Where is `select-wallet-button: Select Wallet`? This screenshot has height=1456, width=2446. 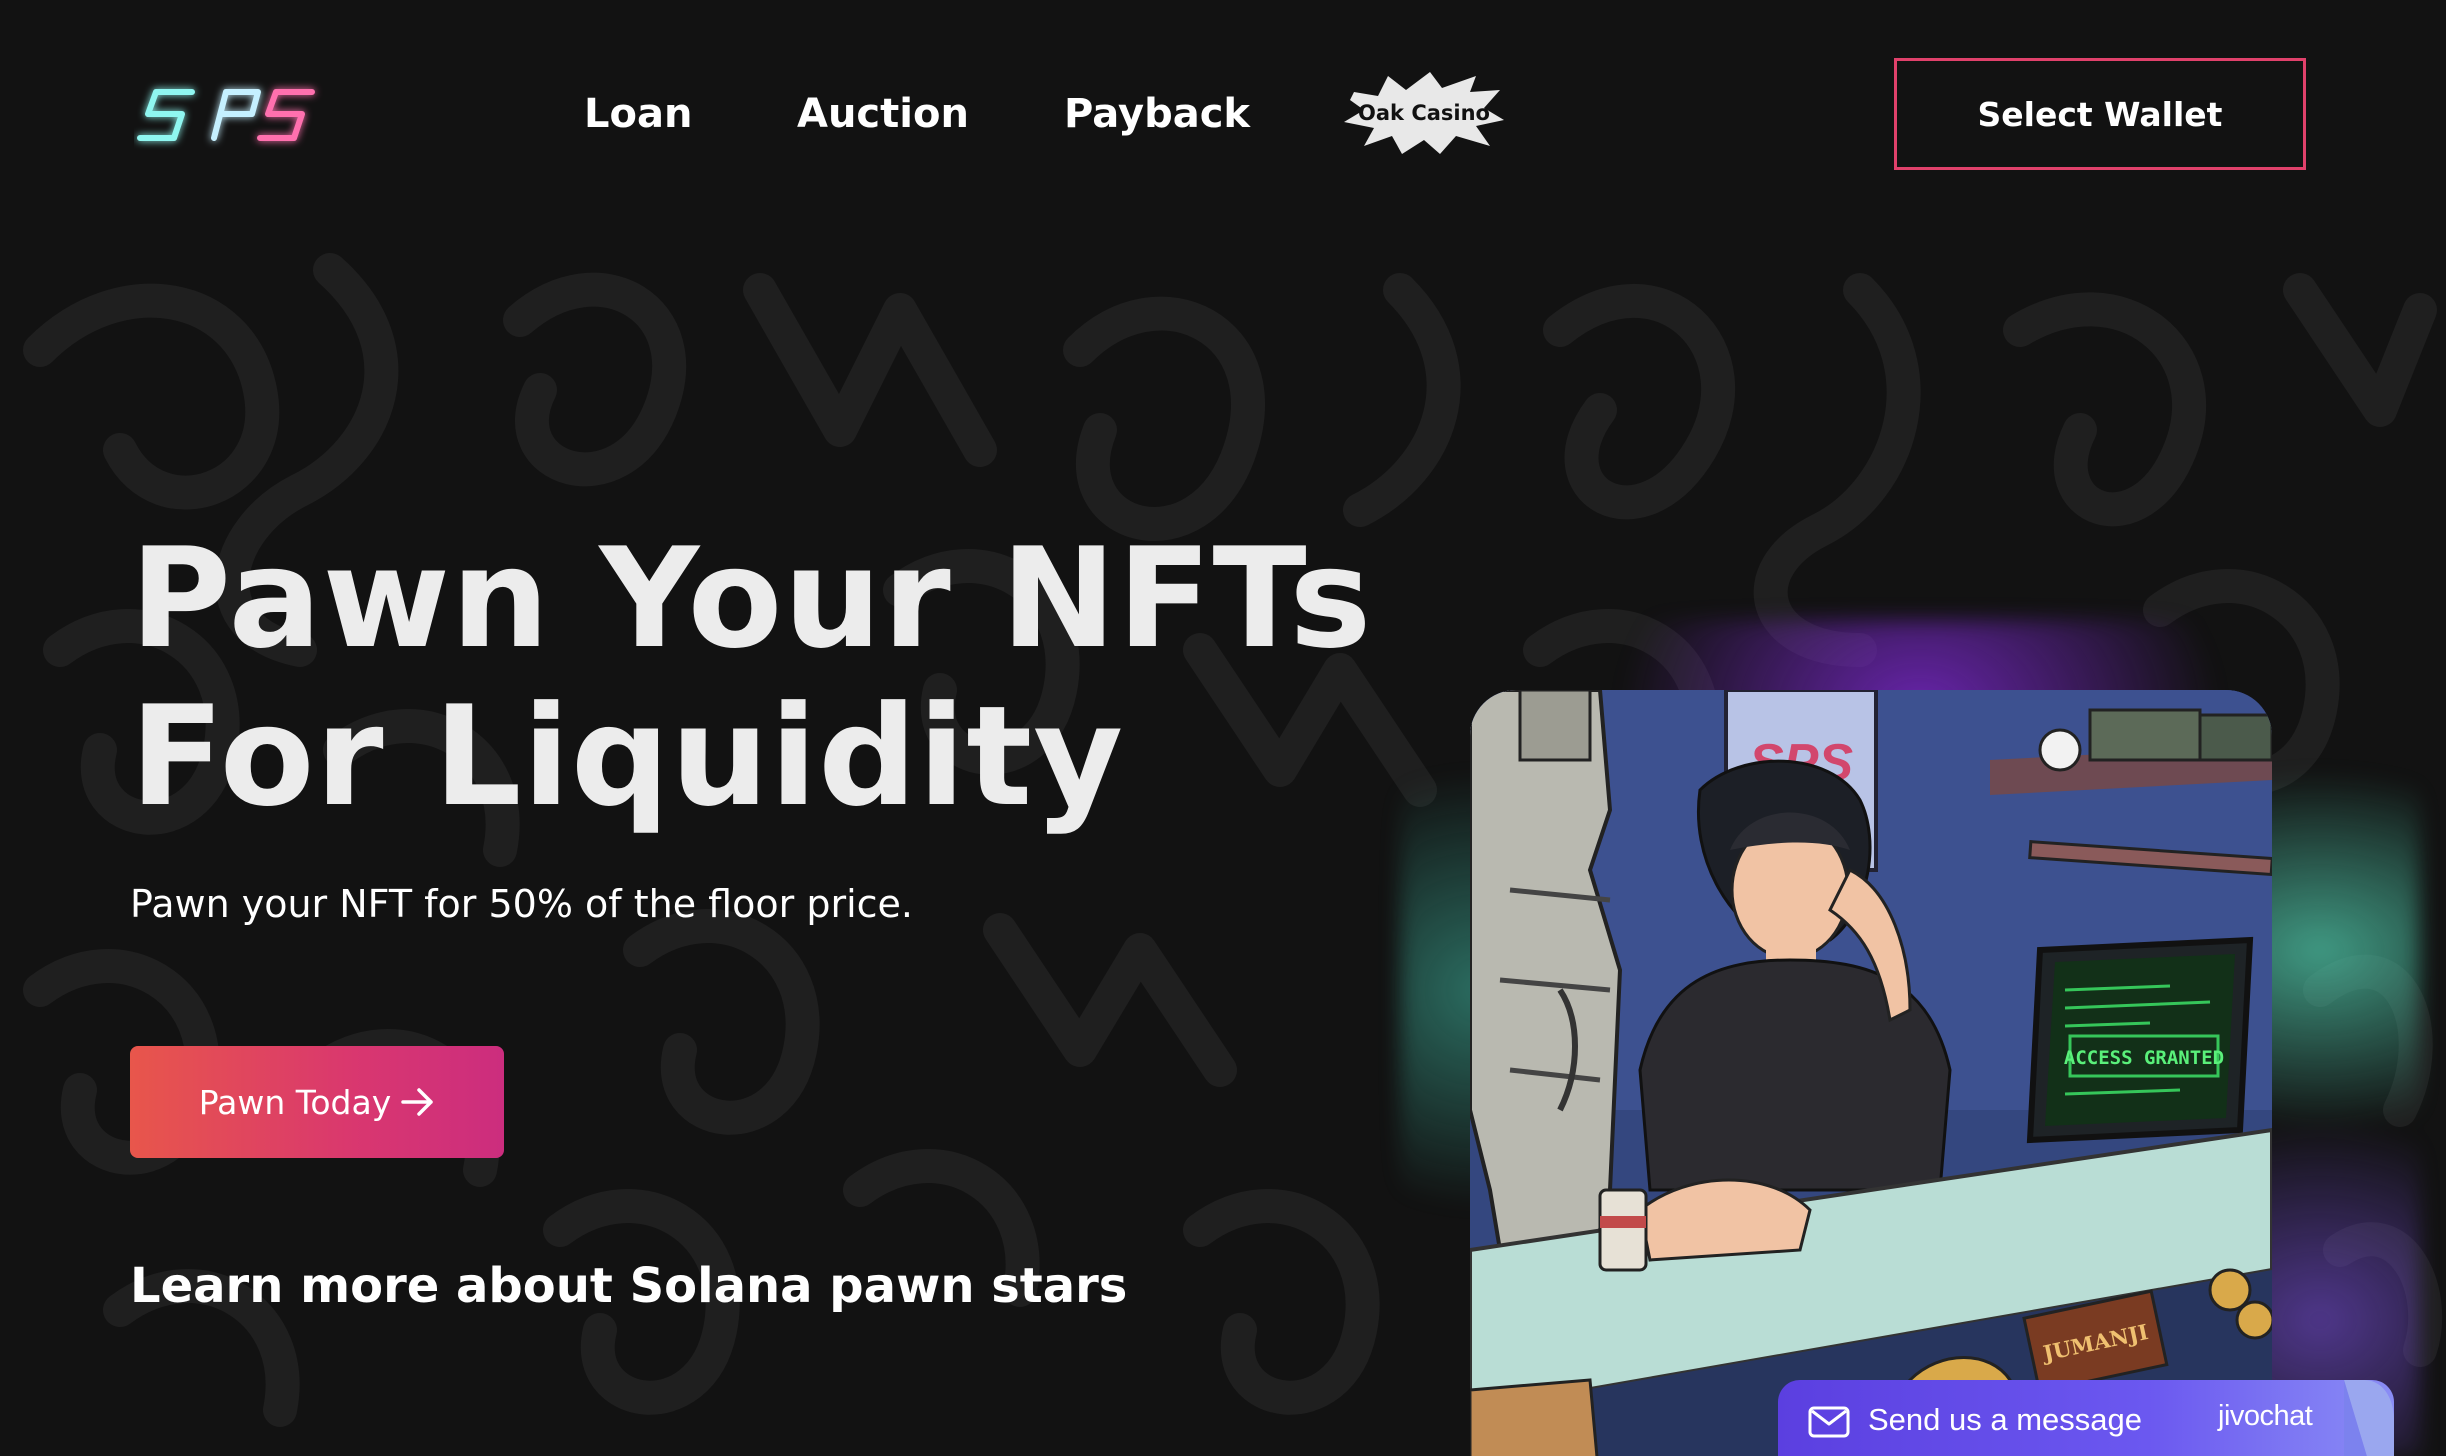 select-wallet-button: Select Wallet is located at coordinates (2100, 114).